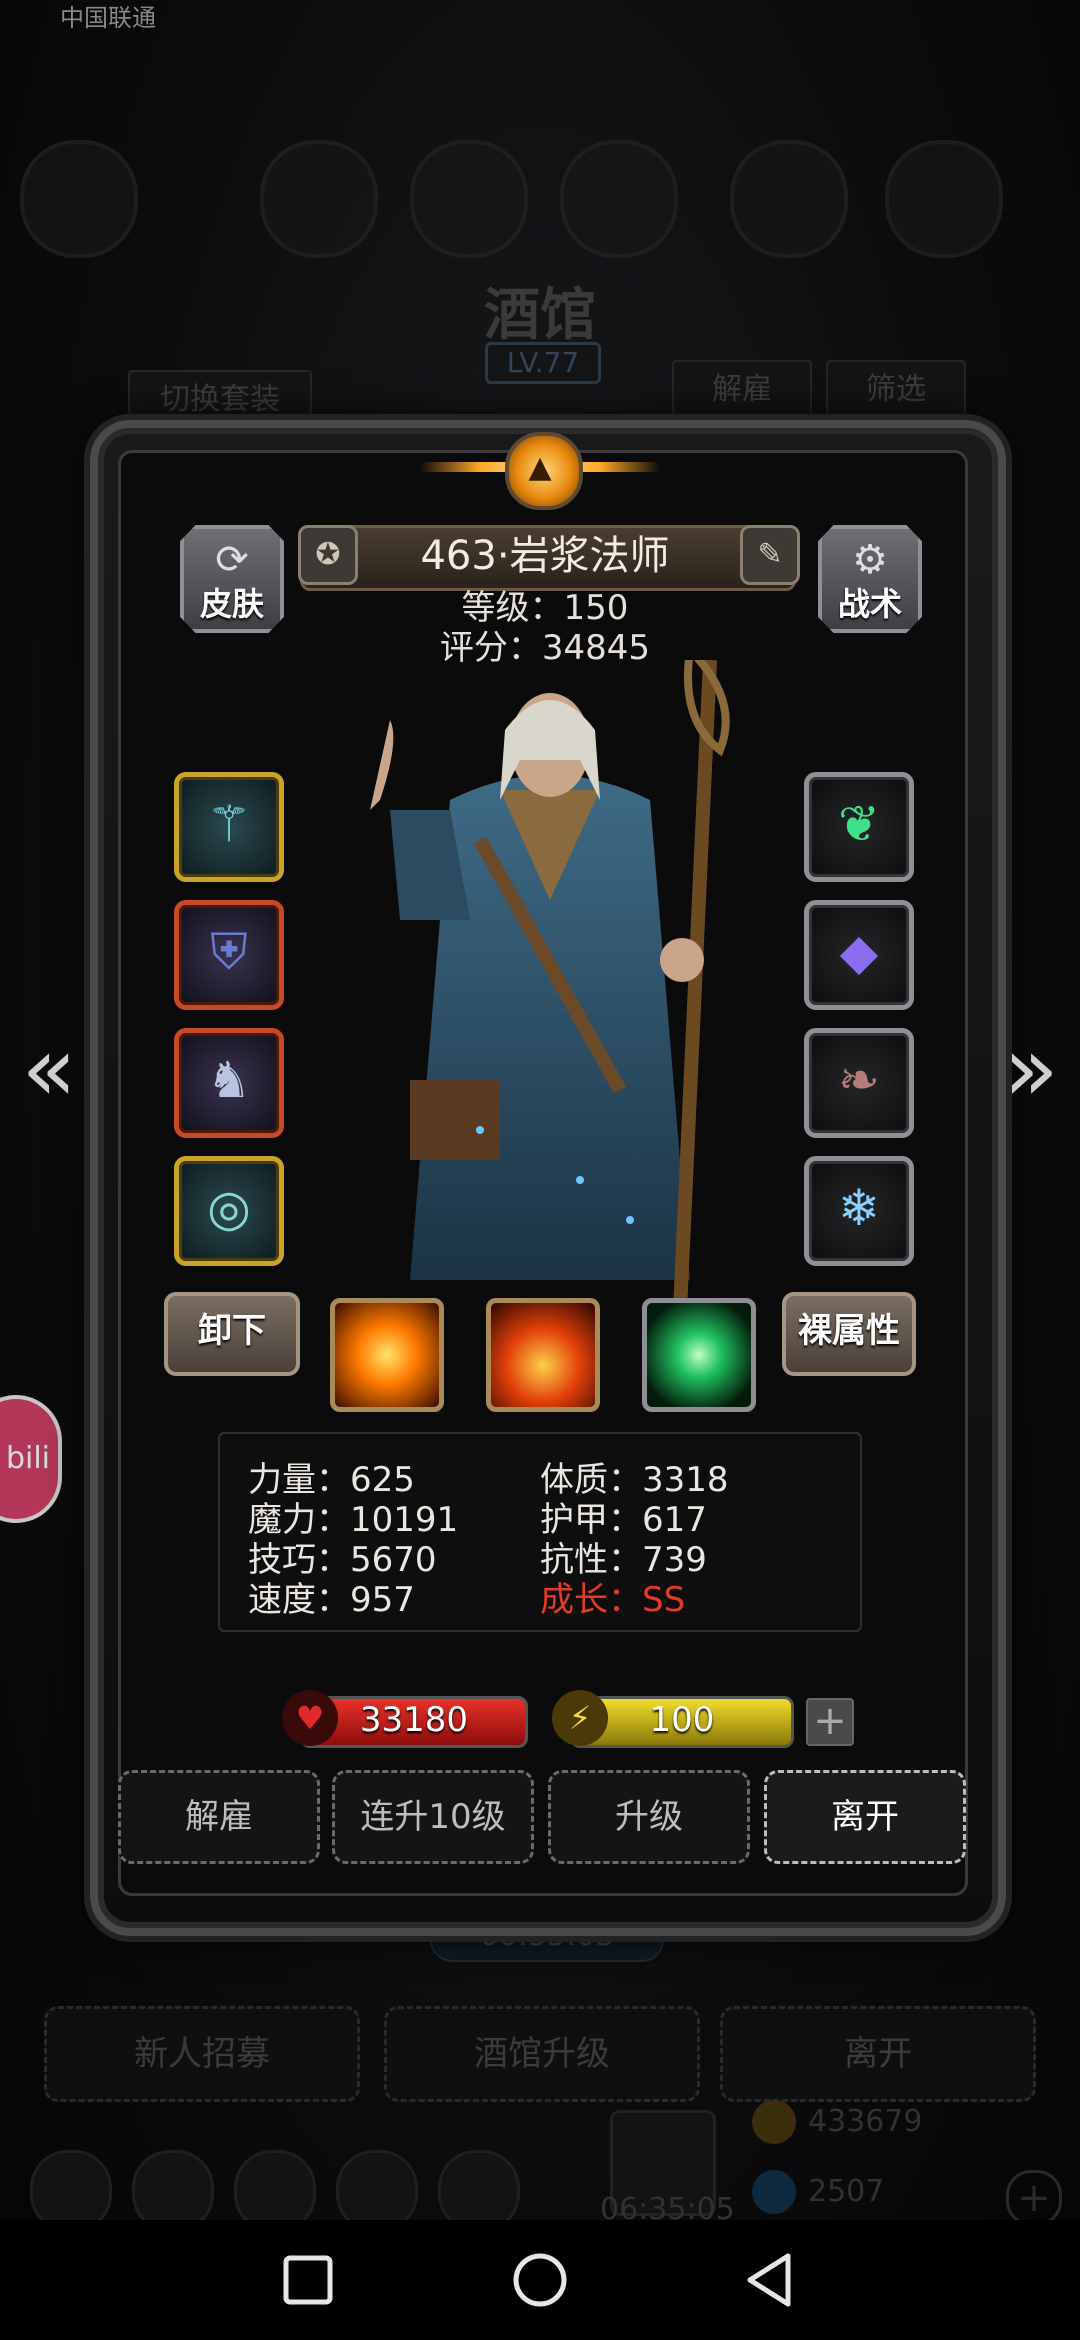  Describe the element at coordinates (232, 560) in the screenshot. I see `skin-swap-icon: ⟳` at that location.